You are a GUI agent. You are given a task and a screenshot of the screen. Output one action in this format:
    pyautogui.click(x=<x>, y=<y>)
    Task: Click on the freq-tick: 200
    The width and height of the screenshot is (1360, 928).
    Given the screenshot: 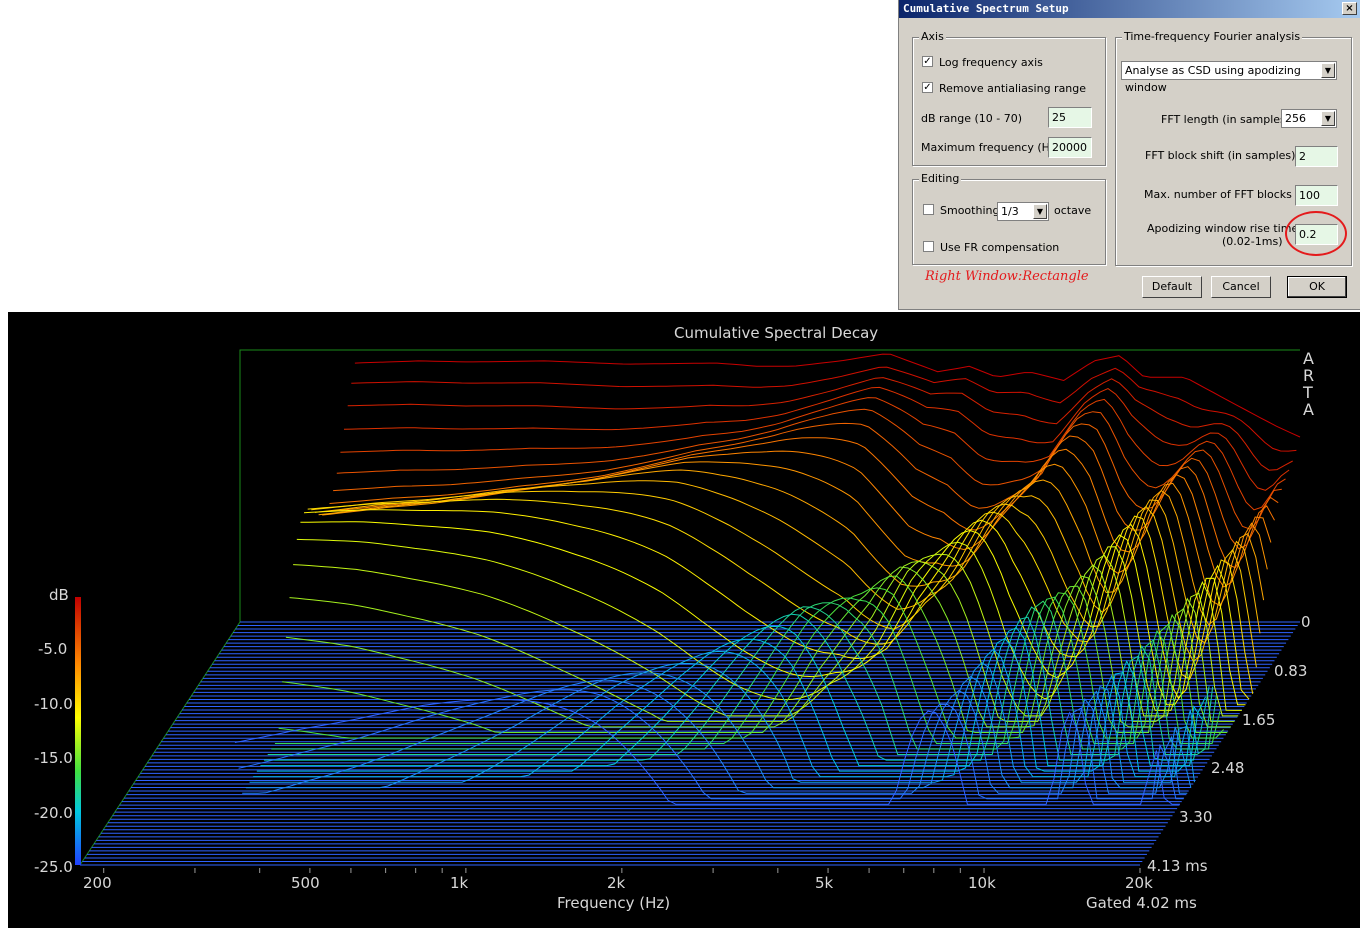 What is the action you would take?
    pyautogui.click(x=97, y=883)
    